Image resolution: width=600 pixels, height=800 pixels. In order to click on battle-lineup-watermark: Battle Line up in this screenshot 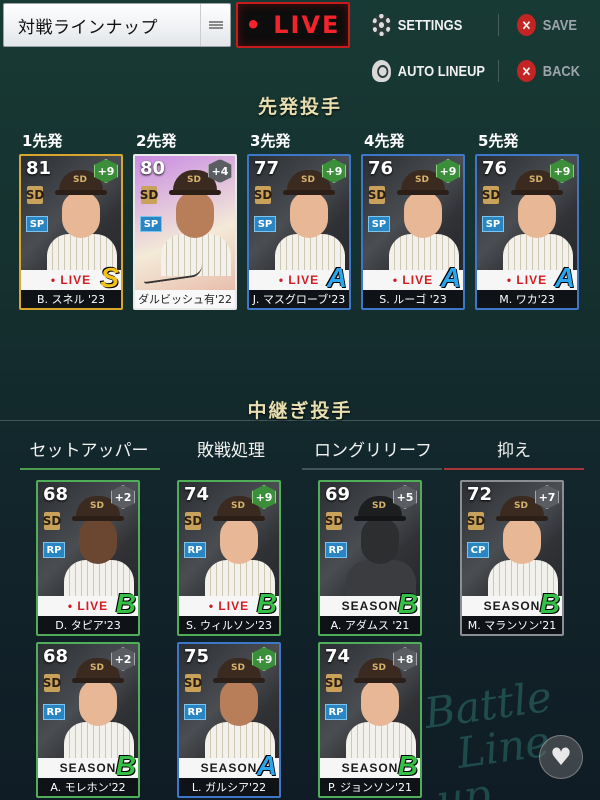, I will do `click(488, 735)`.